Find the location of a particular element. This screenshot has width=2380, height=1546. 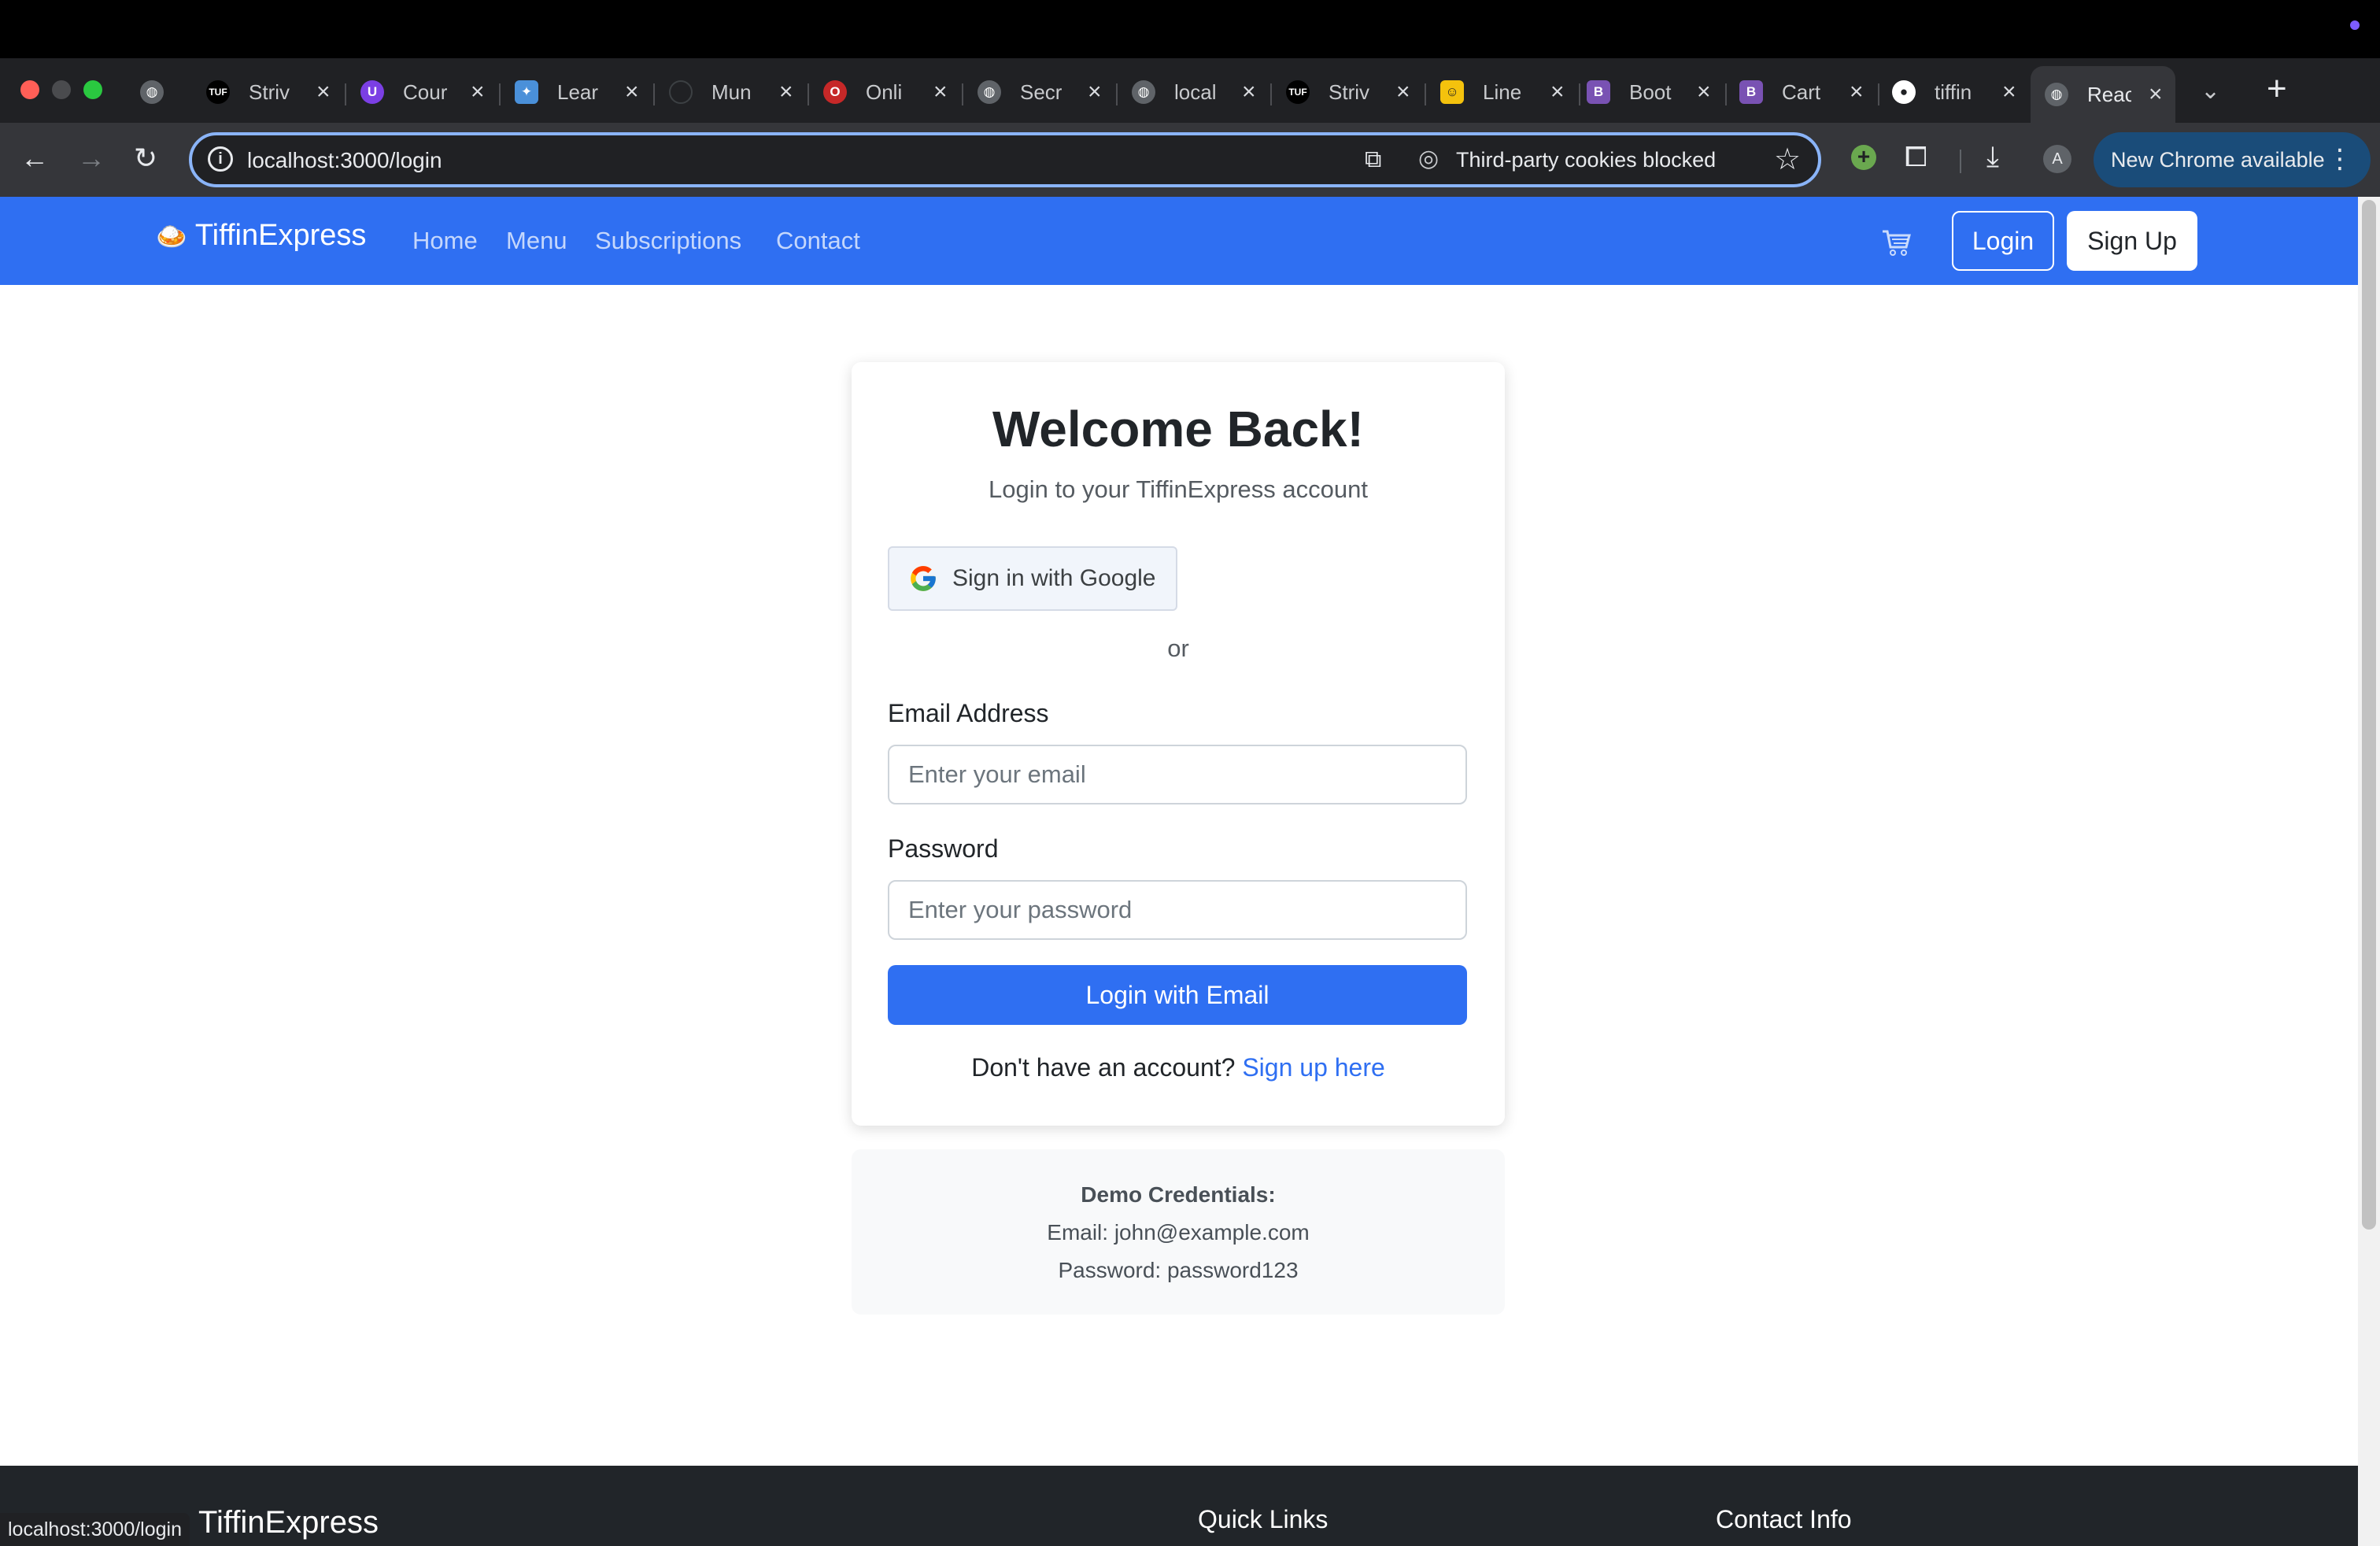

signup-link: Sign up here is located at coordinates (1313, 1067).